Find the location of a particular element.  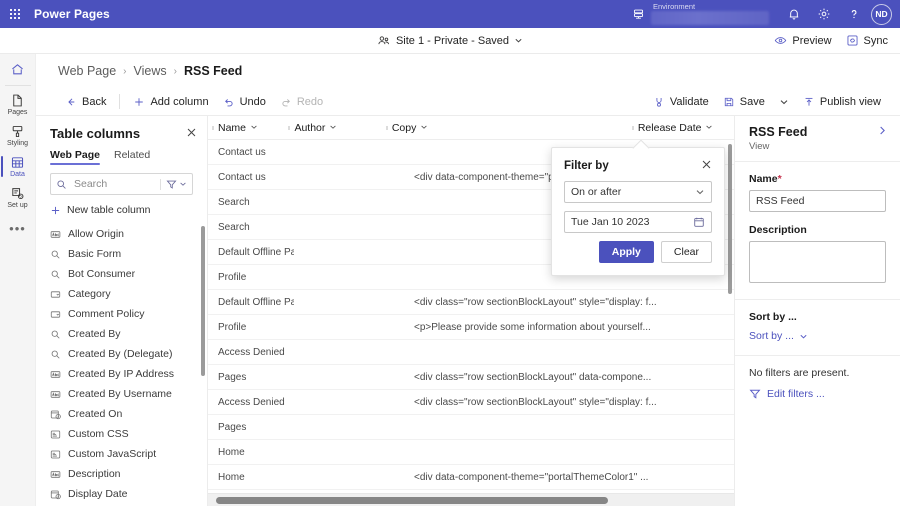

table-columns-title: Table columns is located at coordinates (95, 133).